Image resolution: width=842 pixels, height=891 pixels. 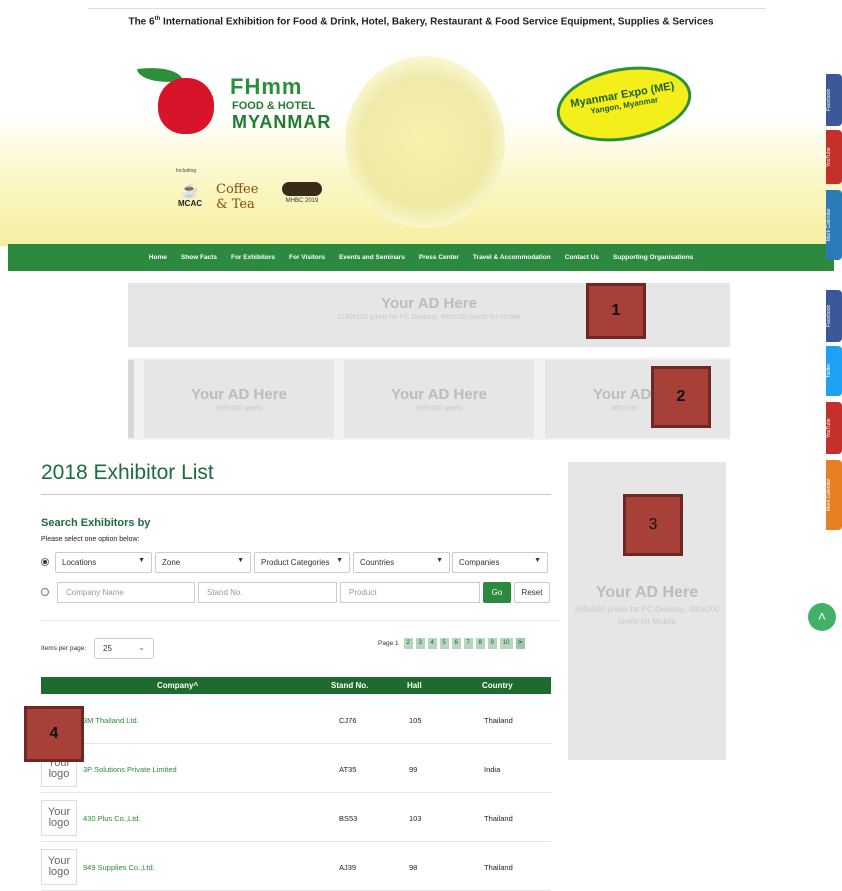 I want to click on apple-icon, so click(x=186, y=106).